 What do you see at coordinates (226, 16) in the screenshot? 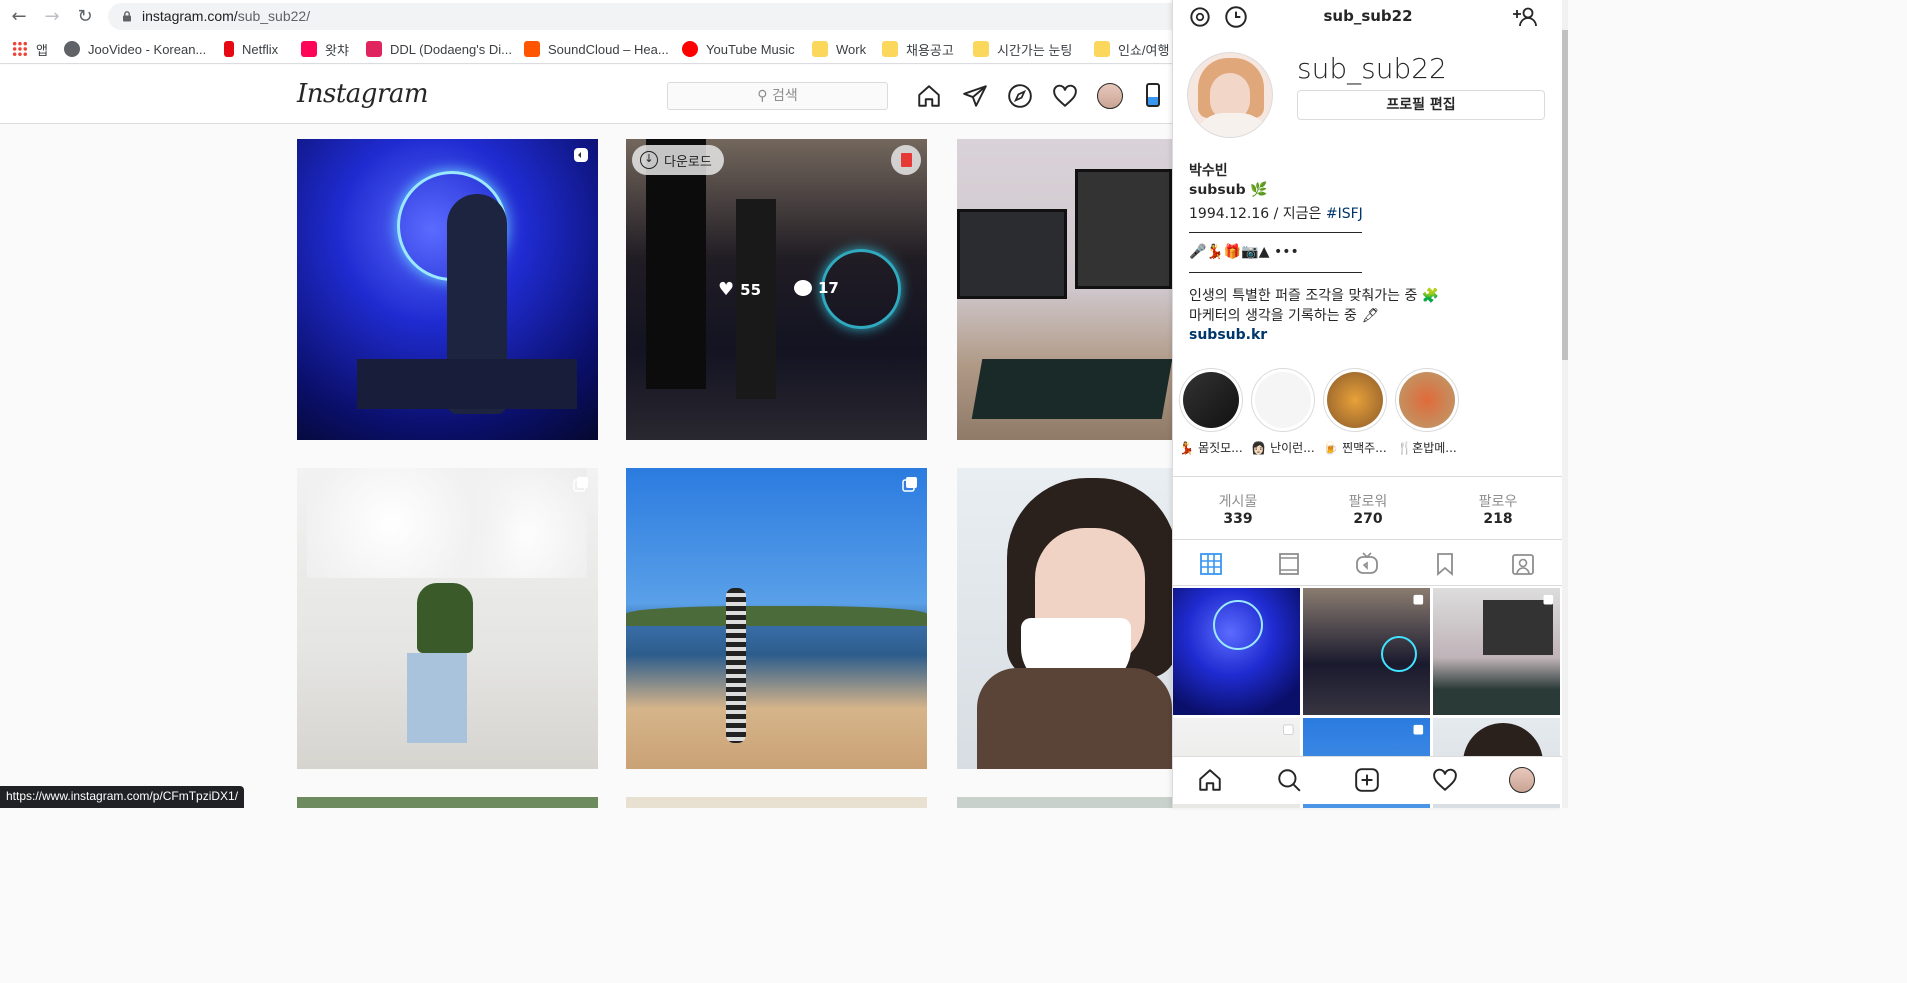
I see `url-text: instagram.com/sub_sub22/` at bounding box center [226, 16].